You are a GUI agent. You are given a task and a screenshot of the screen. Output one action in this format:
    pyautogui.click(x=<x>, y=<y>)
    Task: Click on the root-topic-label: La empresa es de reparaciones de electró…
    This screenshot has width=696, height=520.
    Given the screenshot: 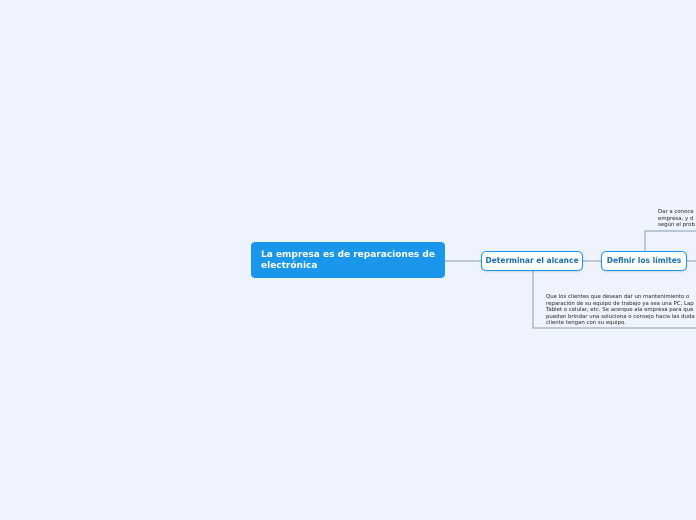 What is the action you would take?
    pyautogui.click(x=348, y=260)
    